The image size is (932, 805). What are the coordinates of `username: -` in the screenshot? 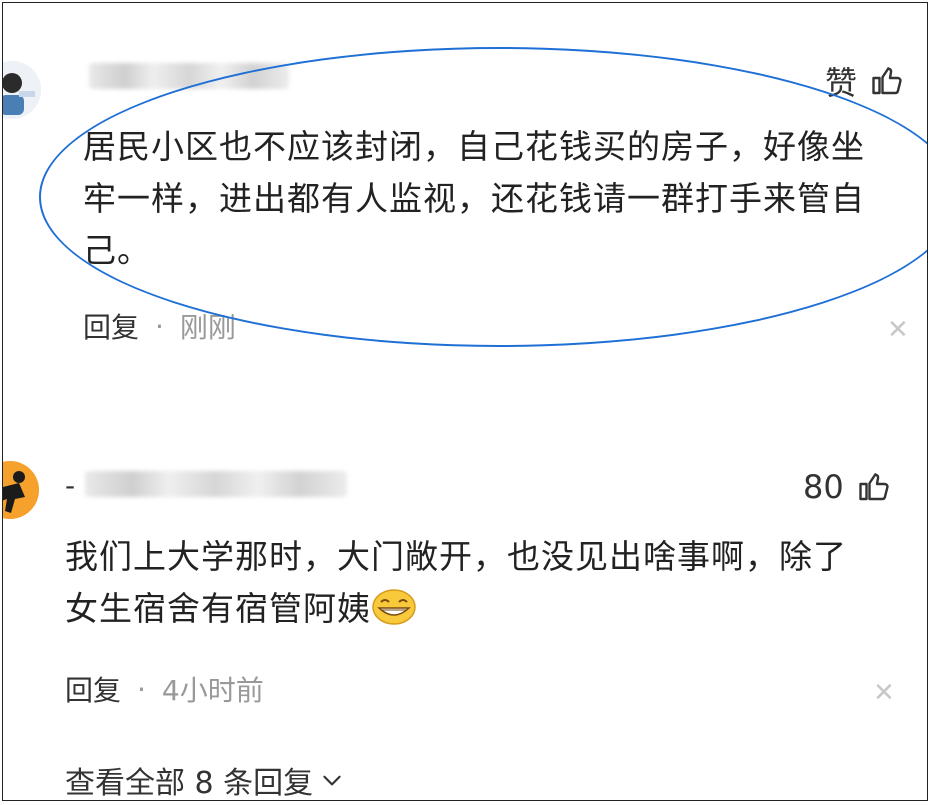 It's located at (70, 485).